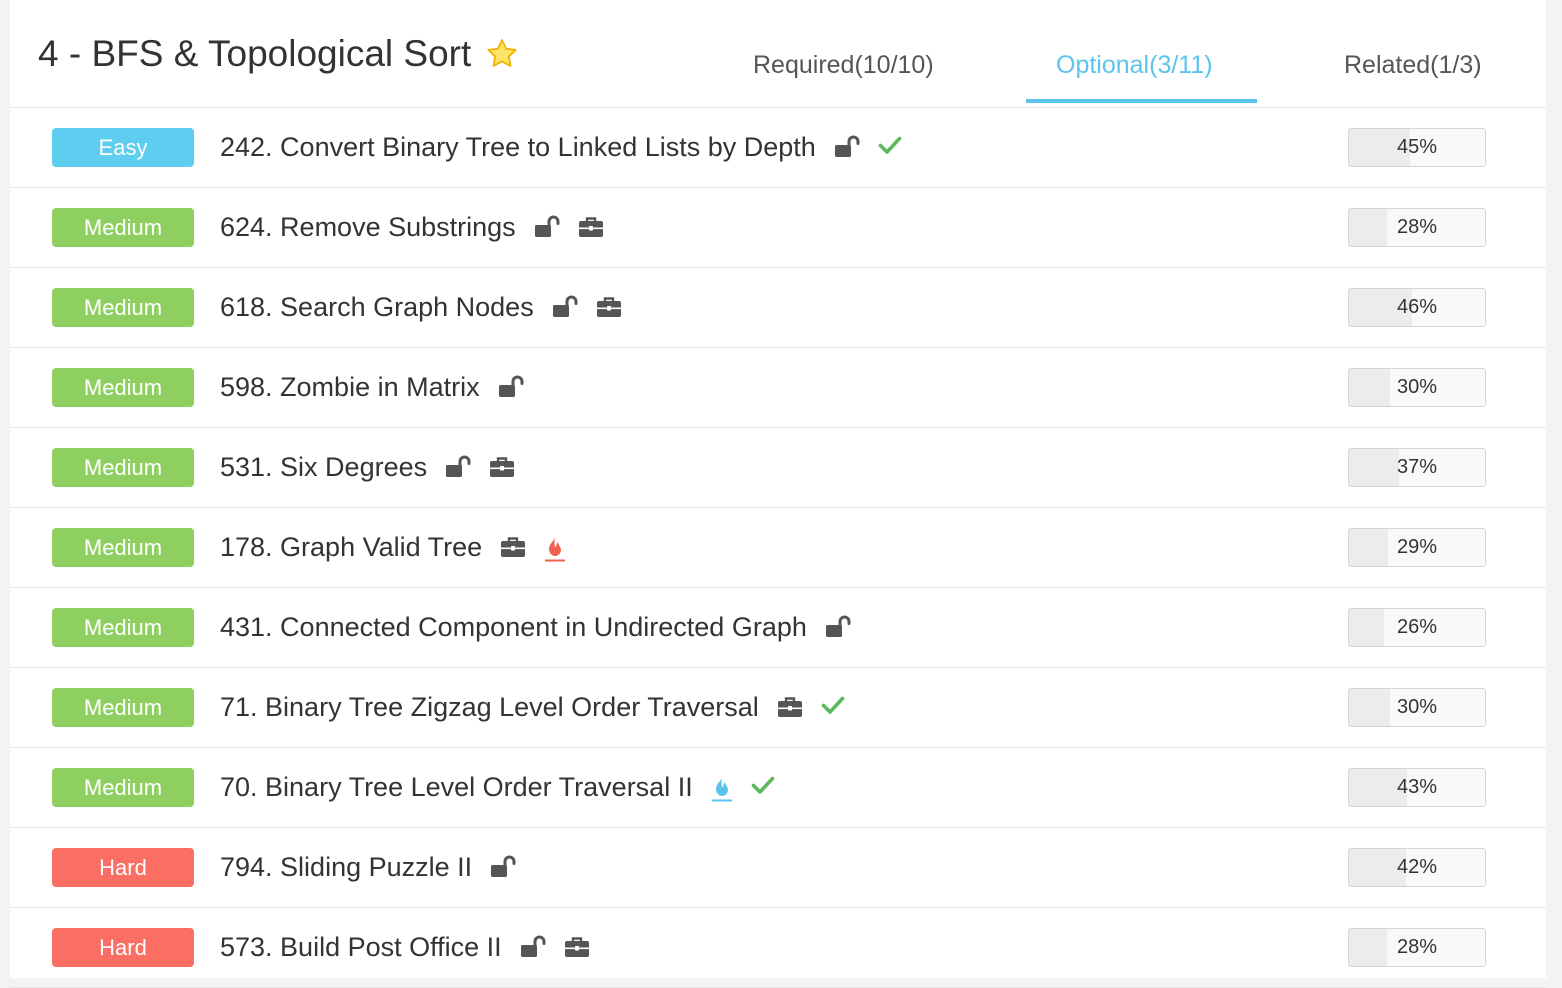  I want to click on problem-row: Medium 178. Graph Valid Tree 29%, so click(778, 548).